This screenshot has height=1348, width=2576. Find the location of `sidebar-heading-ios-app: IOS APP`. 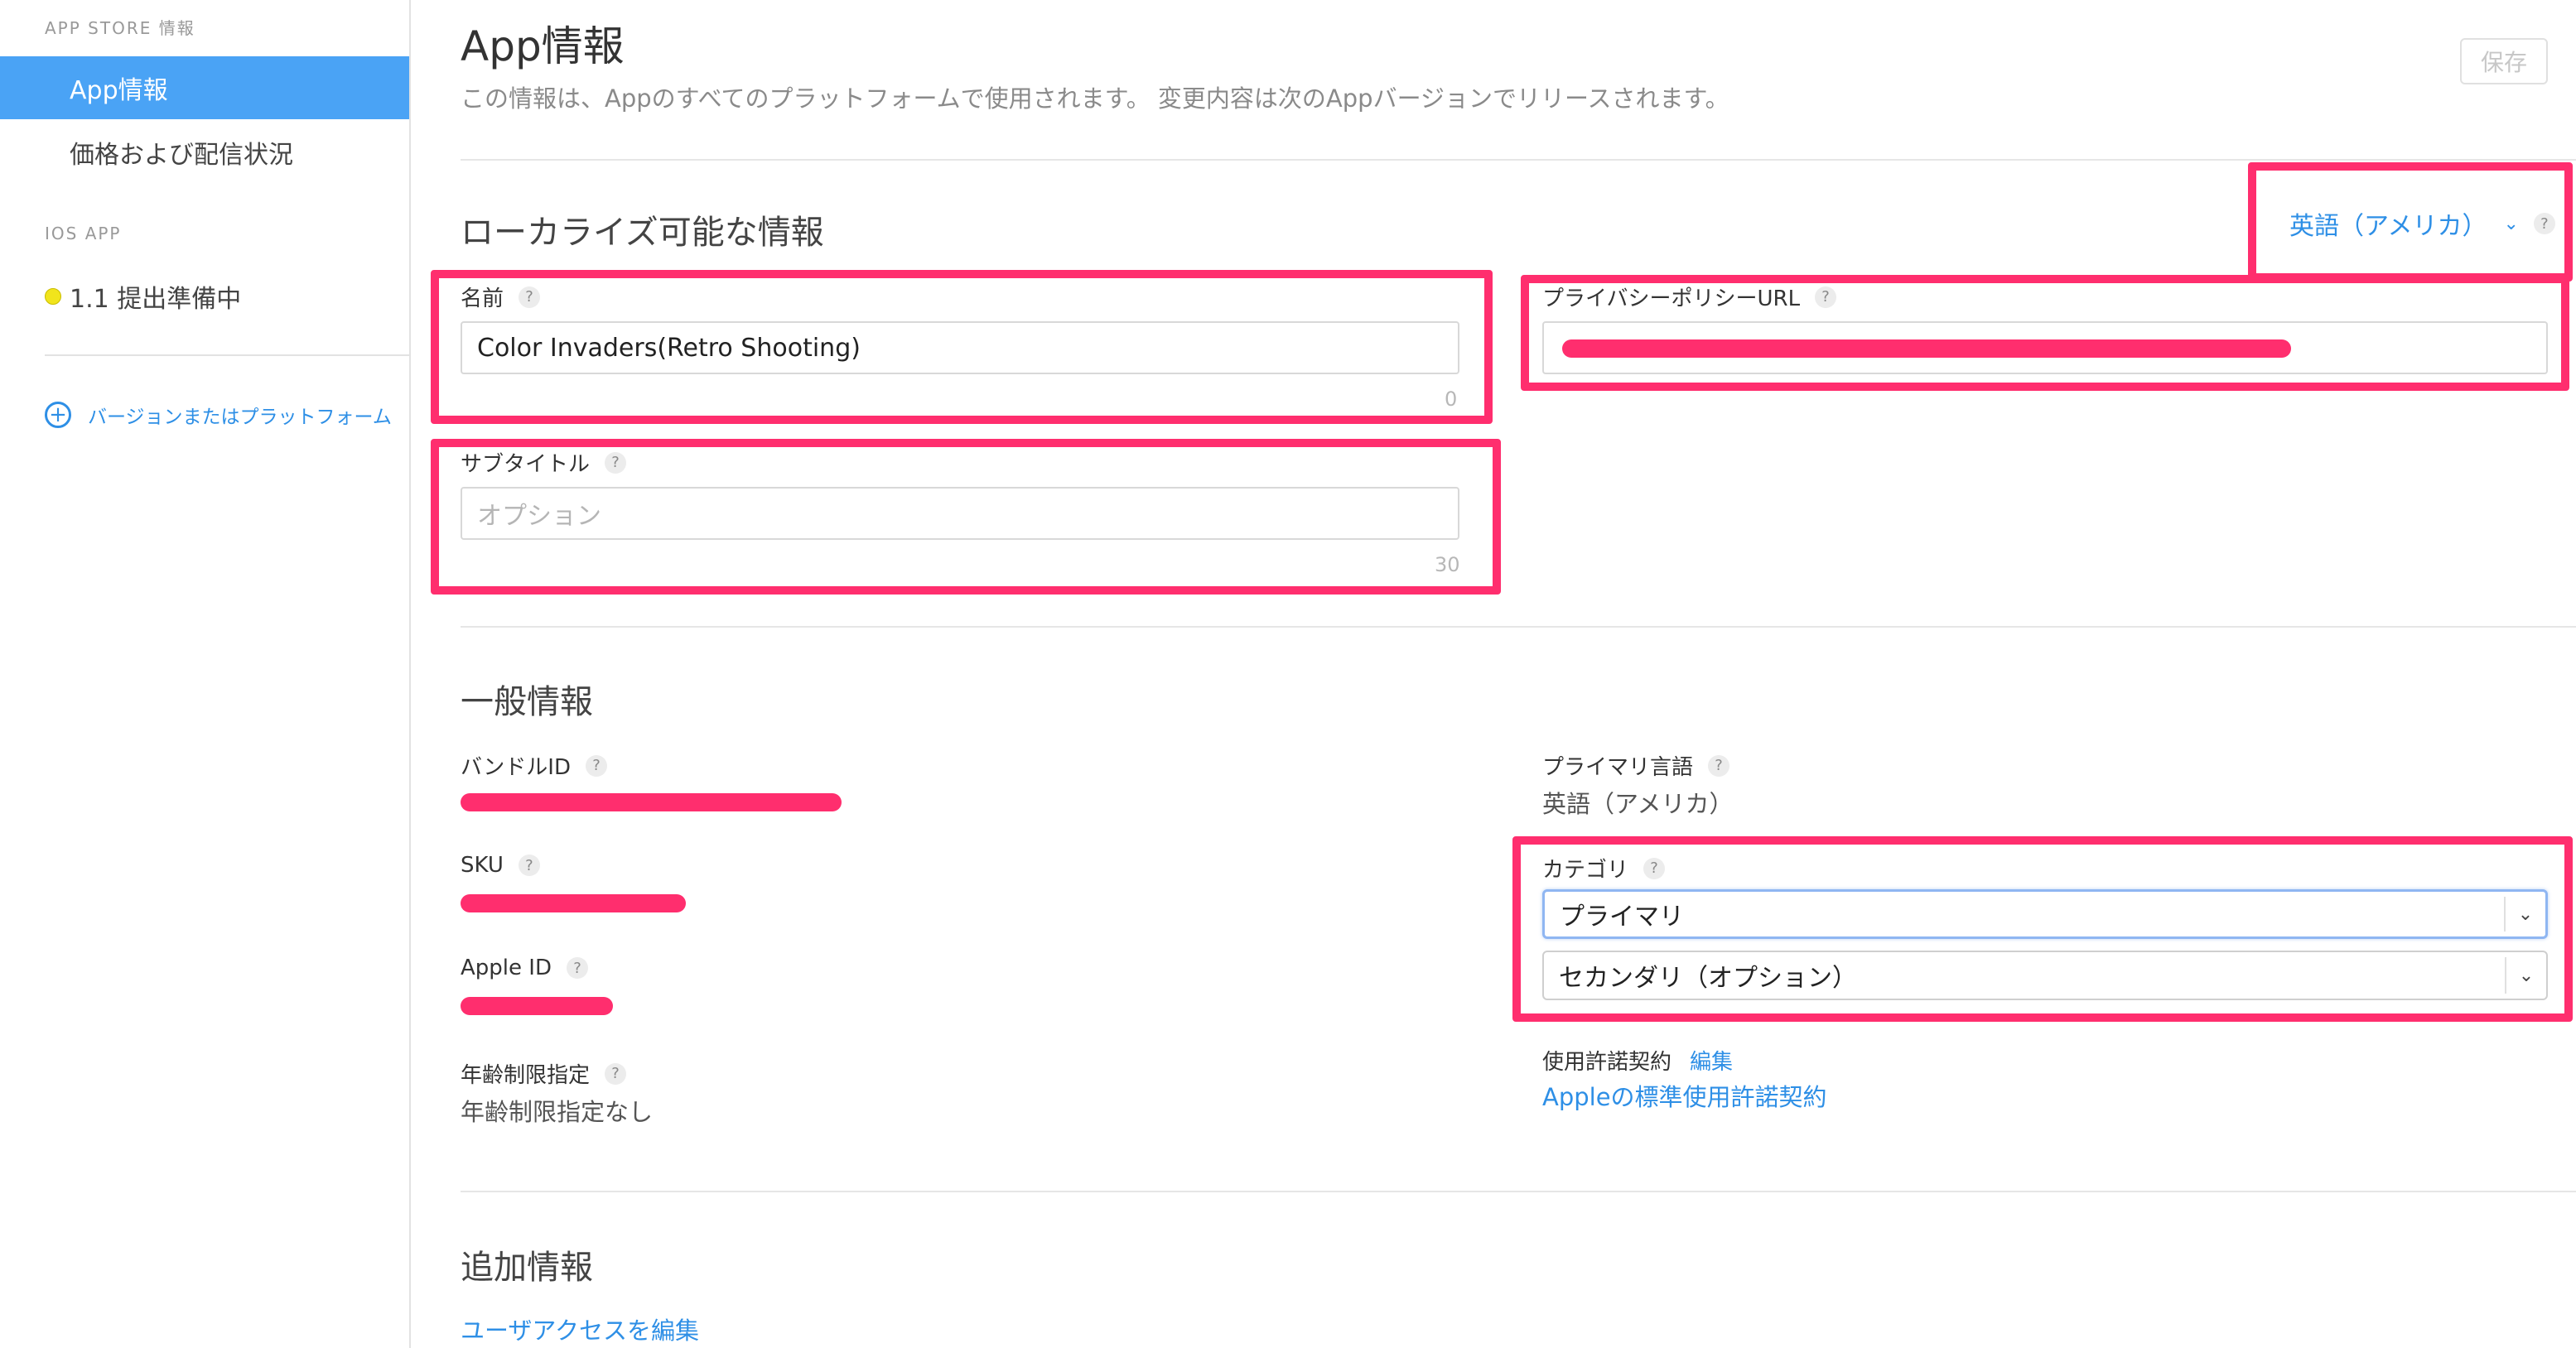

sidebar-heading-ios-app: IOS APP is located at coordinates (84, 233).